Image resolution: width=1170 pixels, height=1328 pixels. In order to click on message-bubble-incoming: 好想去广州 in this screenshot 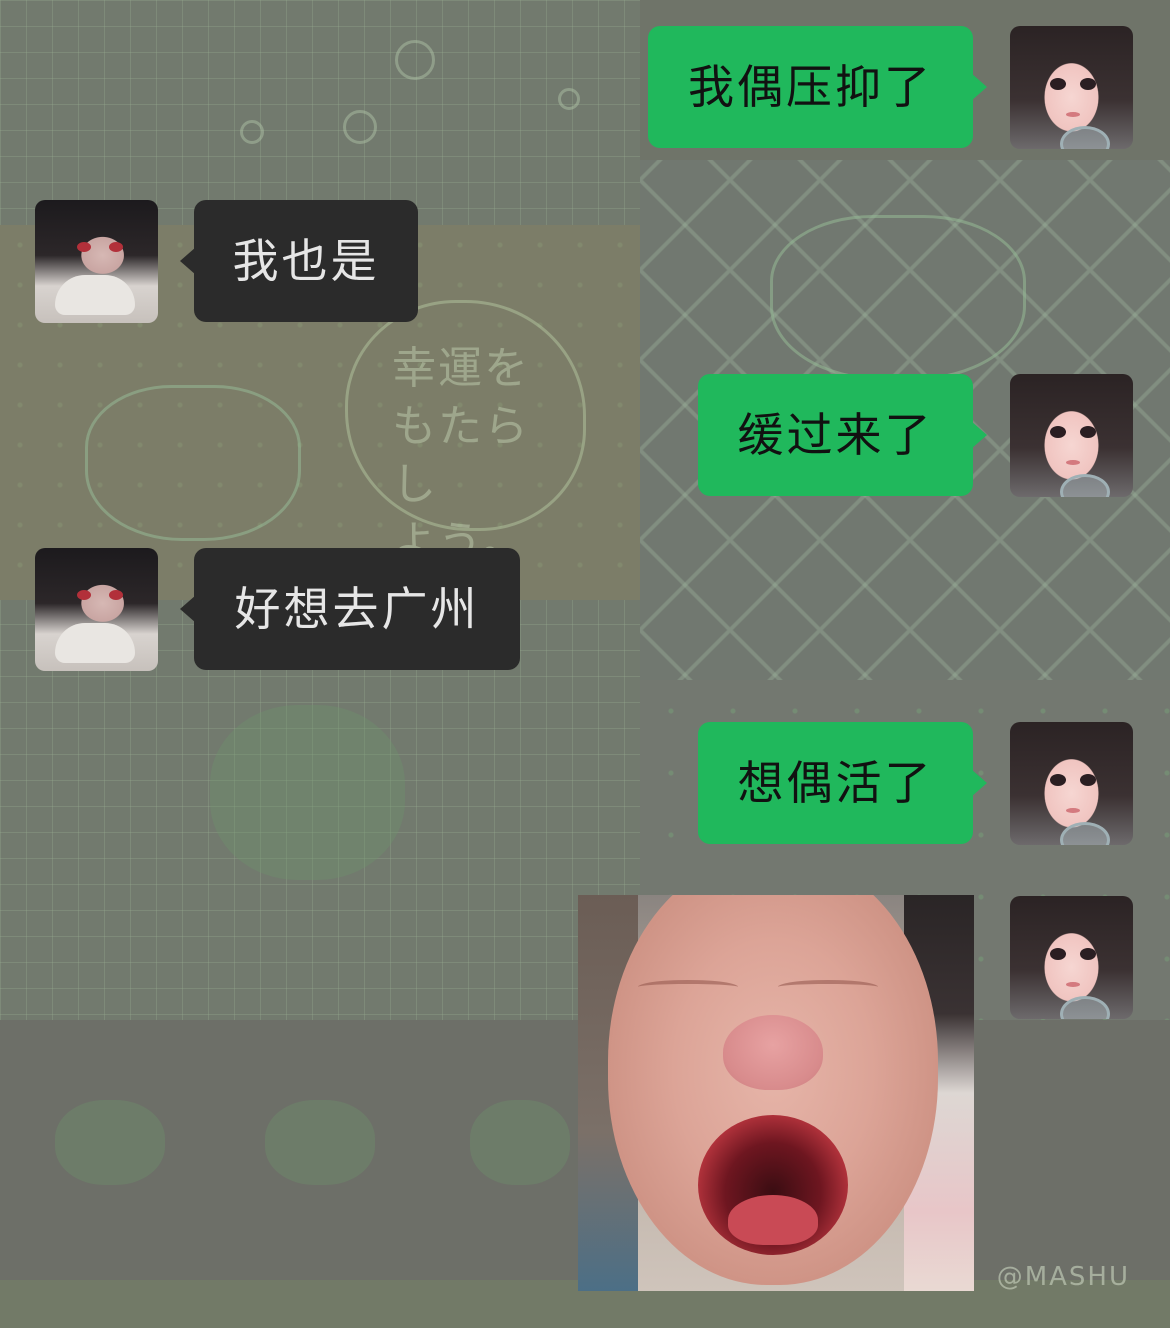, I will do `click(350, 609)`.